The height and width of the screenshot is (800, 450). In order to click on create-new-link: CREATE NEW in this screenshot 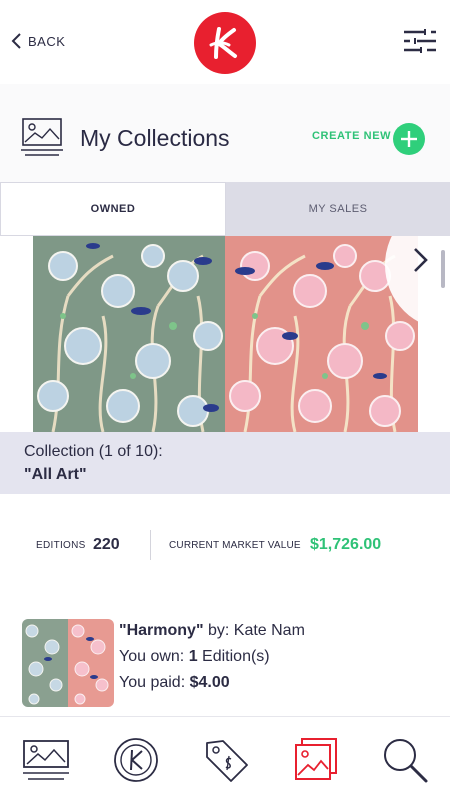, I will do `click(351, 136)`.